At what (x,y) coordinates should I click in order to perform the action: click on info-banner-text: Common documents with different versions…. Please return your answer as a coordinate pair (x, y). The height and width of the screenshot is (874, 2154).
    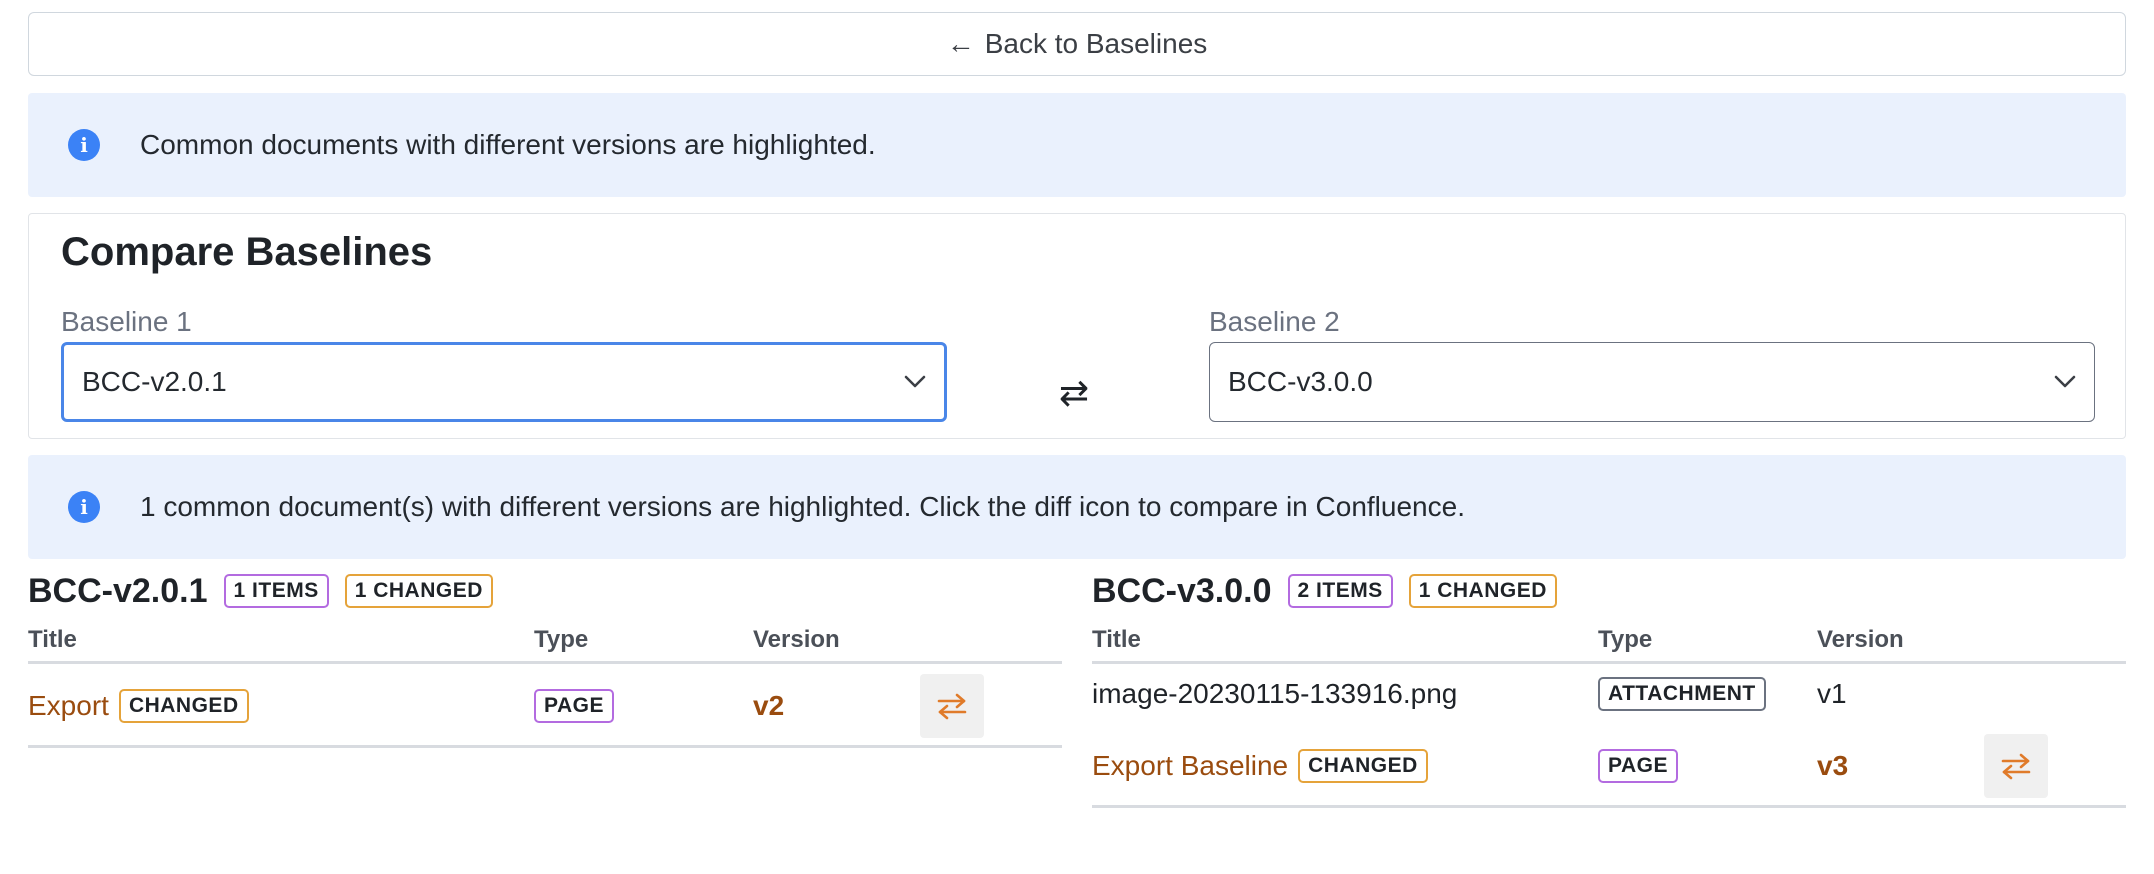
    Looking at the image, I should click on (508, 144).